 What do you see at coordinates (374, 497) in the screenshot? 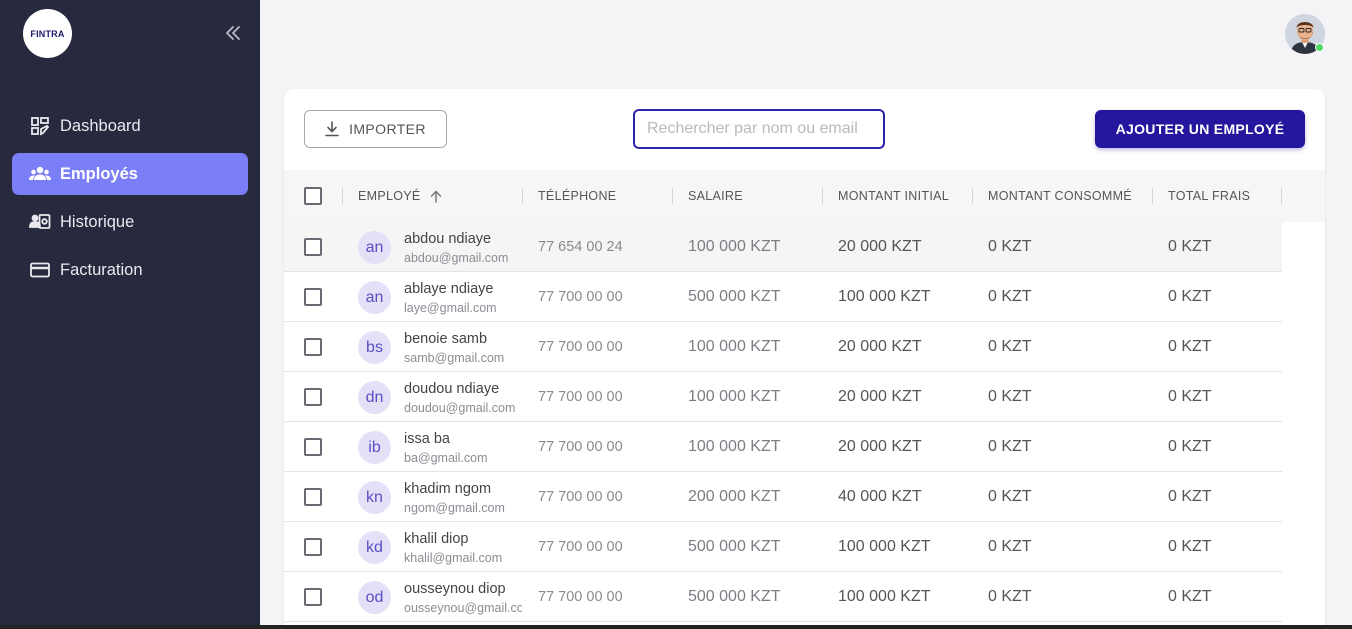
I see `employee-avatar: kn` at bounding box center [374, 497].